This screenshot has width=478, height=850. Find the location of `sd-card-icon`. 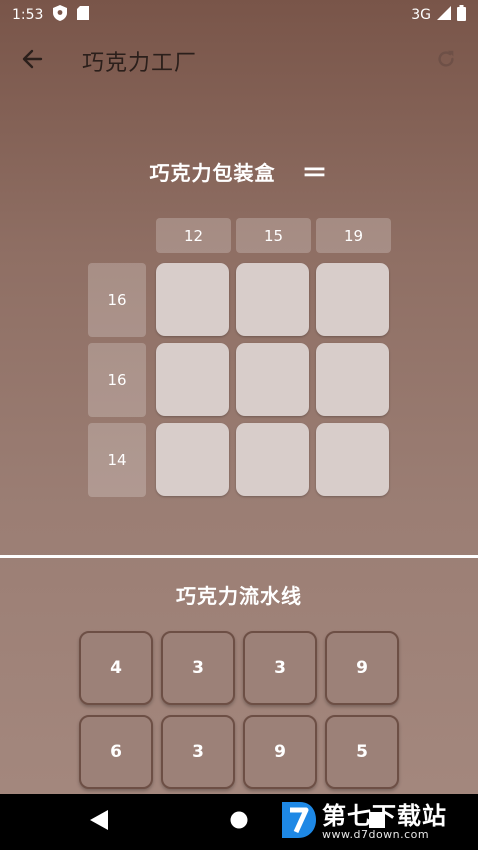

sd-card-icon is located at coordinates (83, 15).